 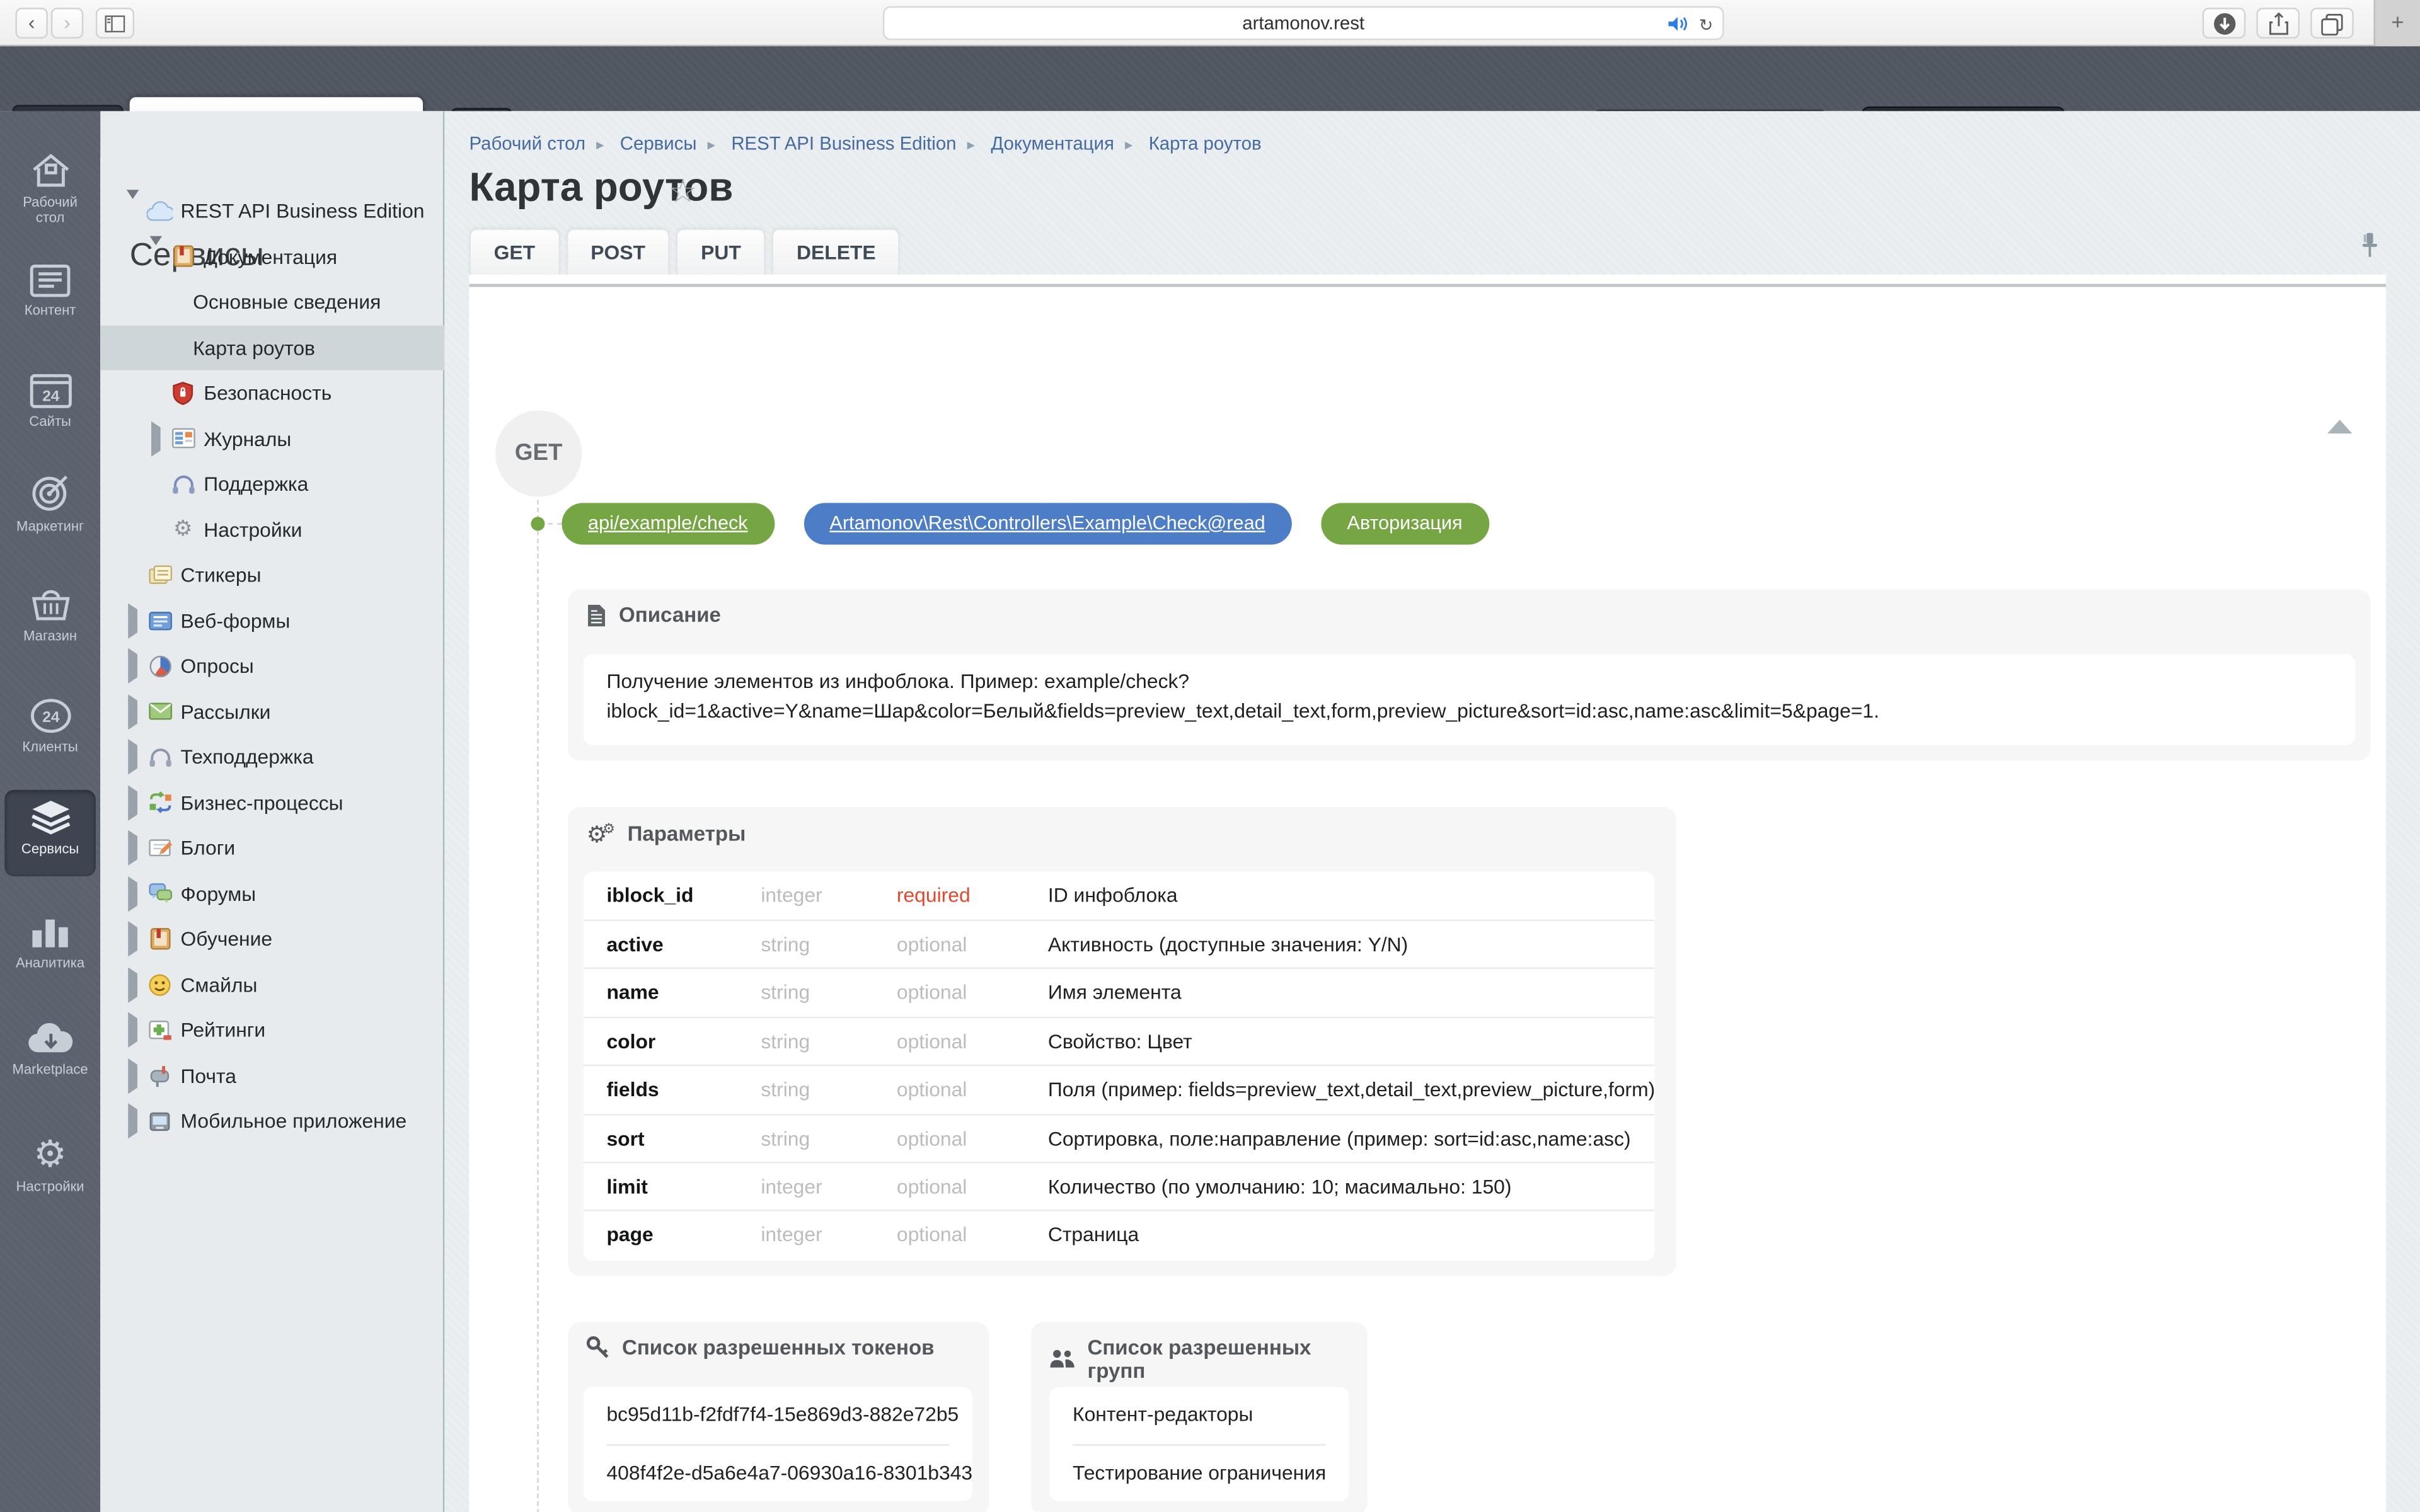 I want to click on audio-icon, so click(x=1678, y=23).